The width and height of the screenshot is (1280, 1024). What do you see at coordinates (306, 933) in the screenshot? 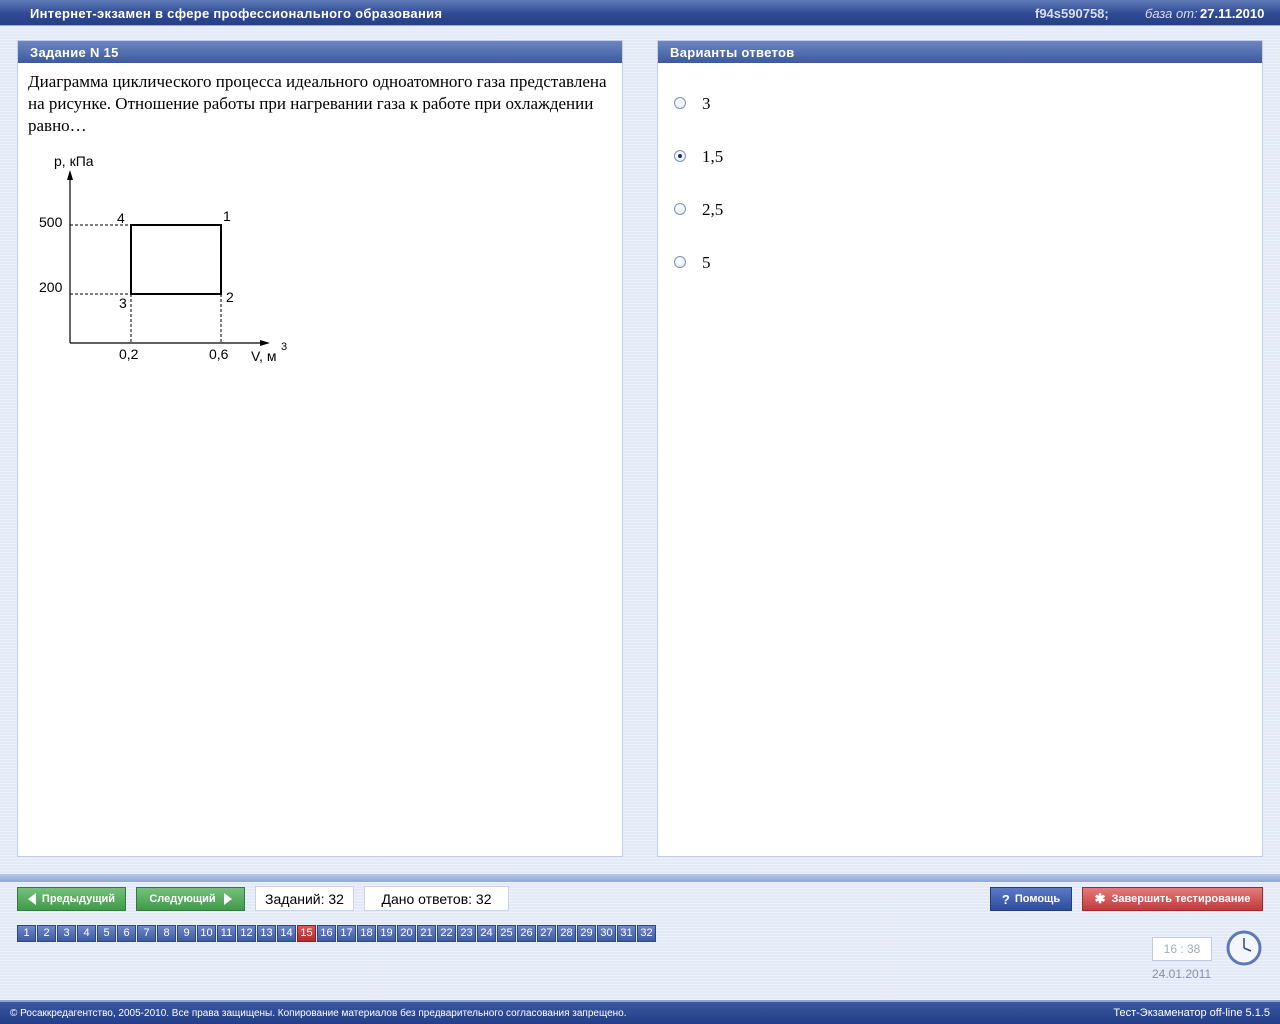
I see `page-button-15: 15` at bounding box center [306, 933].